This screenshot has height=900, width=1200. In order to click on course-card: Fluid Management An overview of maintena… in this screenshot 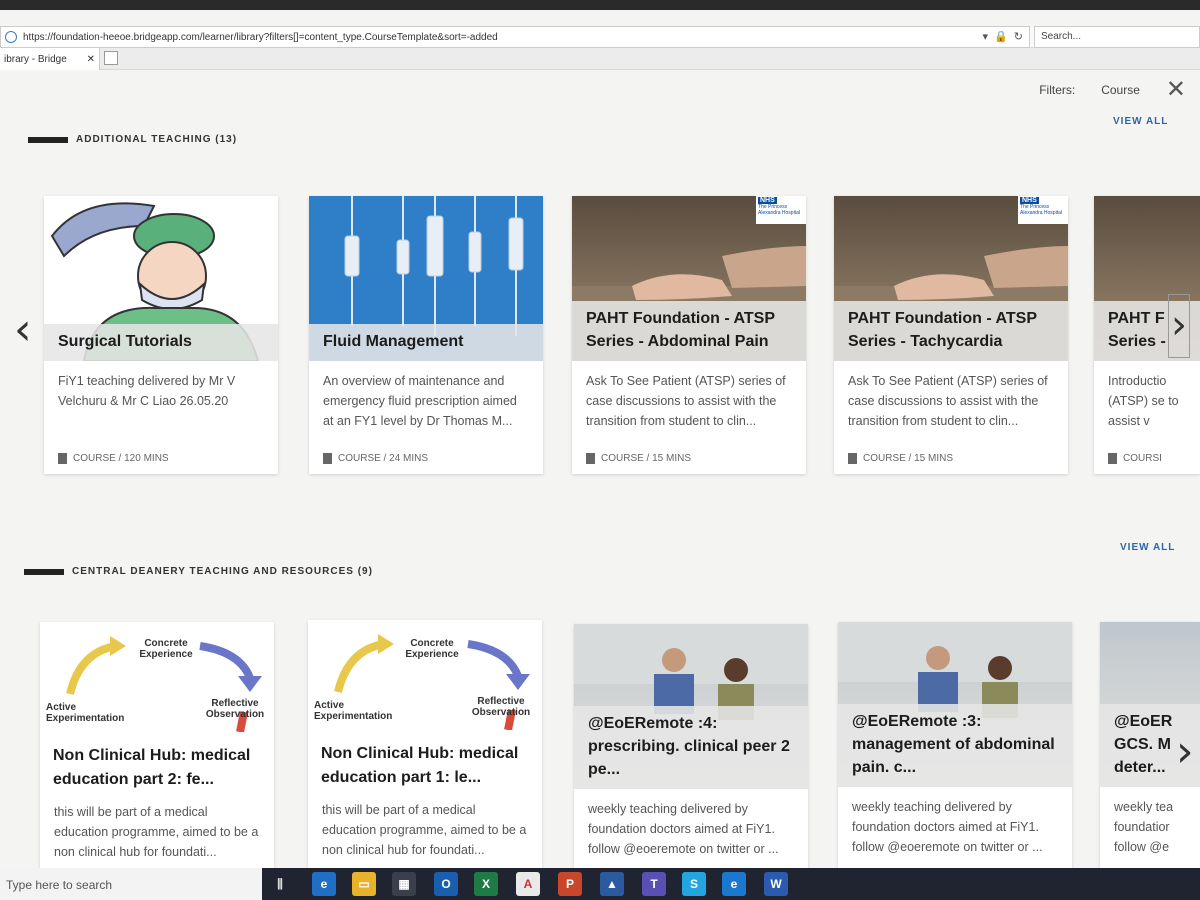, I will do `click(426, 335)`.